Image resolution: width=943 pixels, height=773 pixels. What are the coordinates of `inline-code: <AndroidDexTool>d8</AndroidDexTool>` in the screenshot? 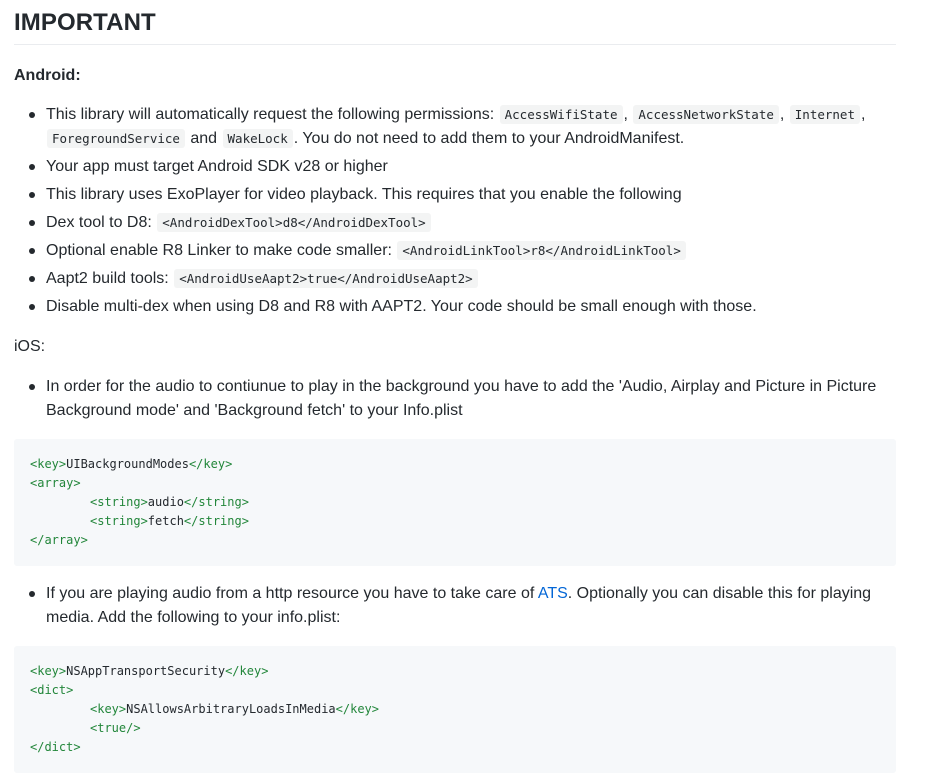 It's located at (294, 222).